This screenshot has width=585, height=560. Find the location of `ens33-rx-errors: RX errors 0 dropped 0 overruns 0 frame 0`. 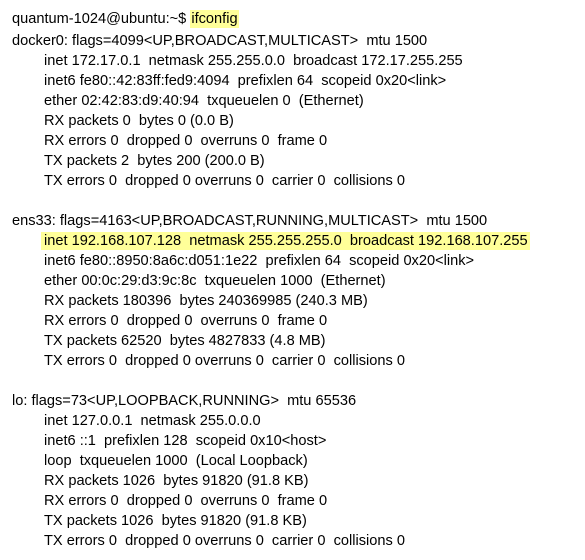

ens33-rx-errors: RX errors 0 dropped 0 overruns 0 frame 0 is located at coordinates (186, 321).